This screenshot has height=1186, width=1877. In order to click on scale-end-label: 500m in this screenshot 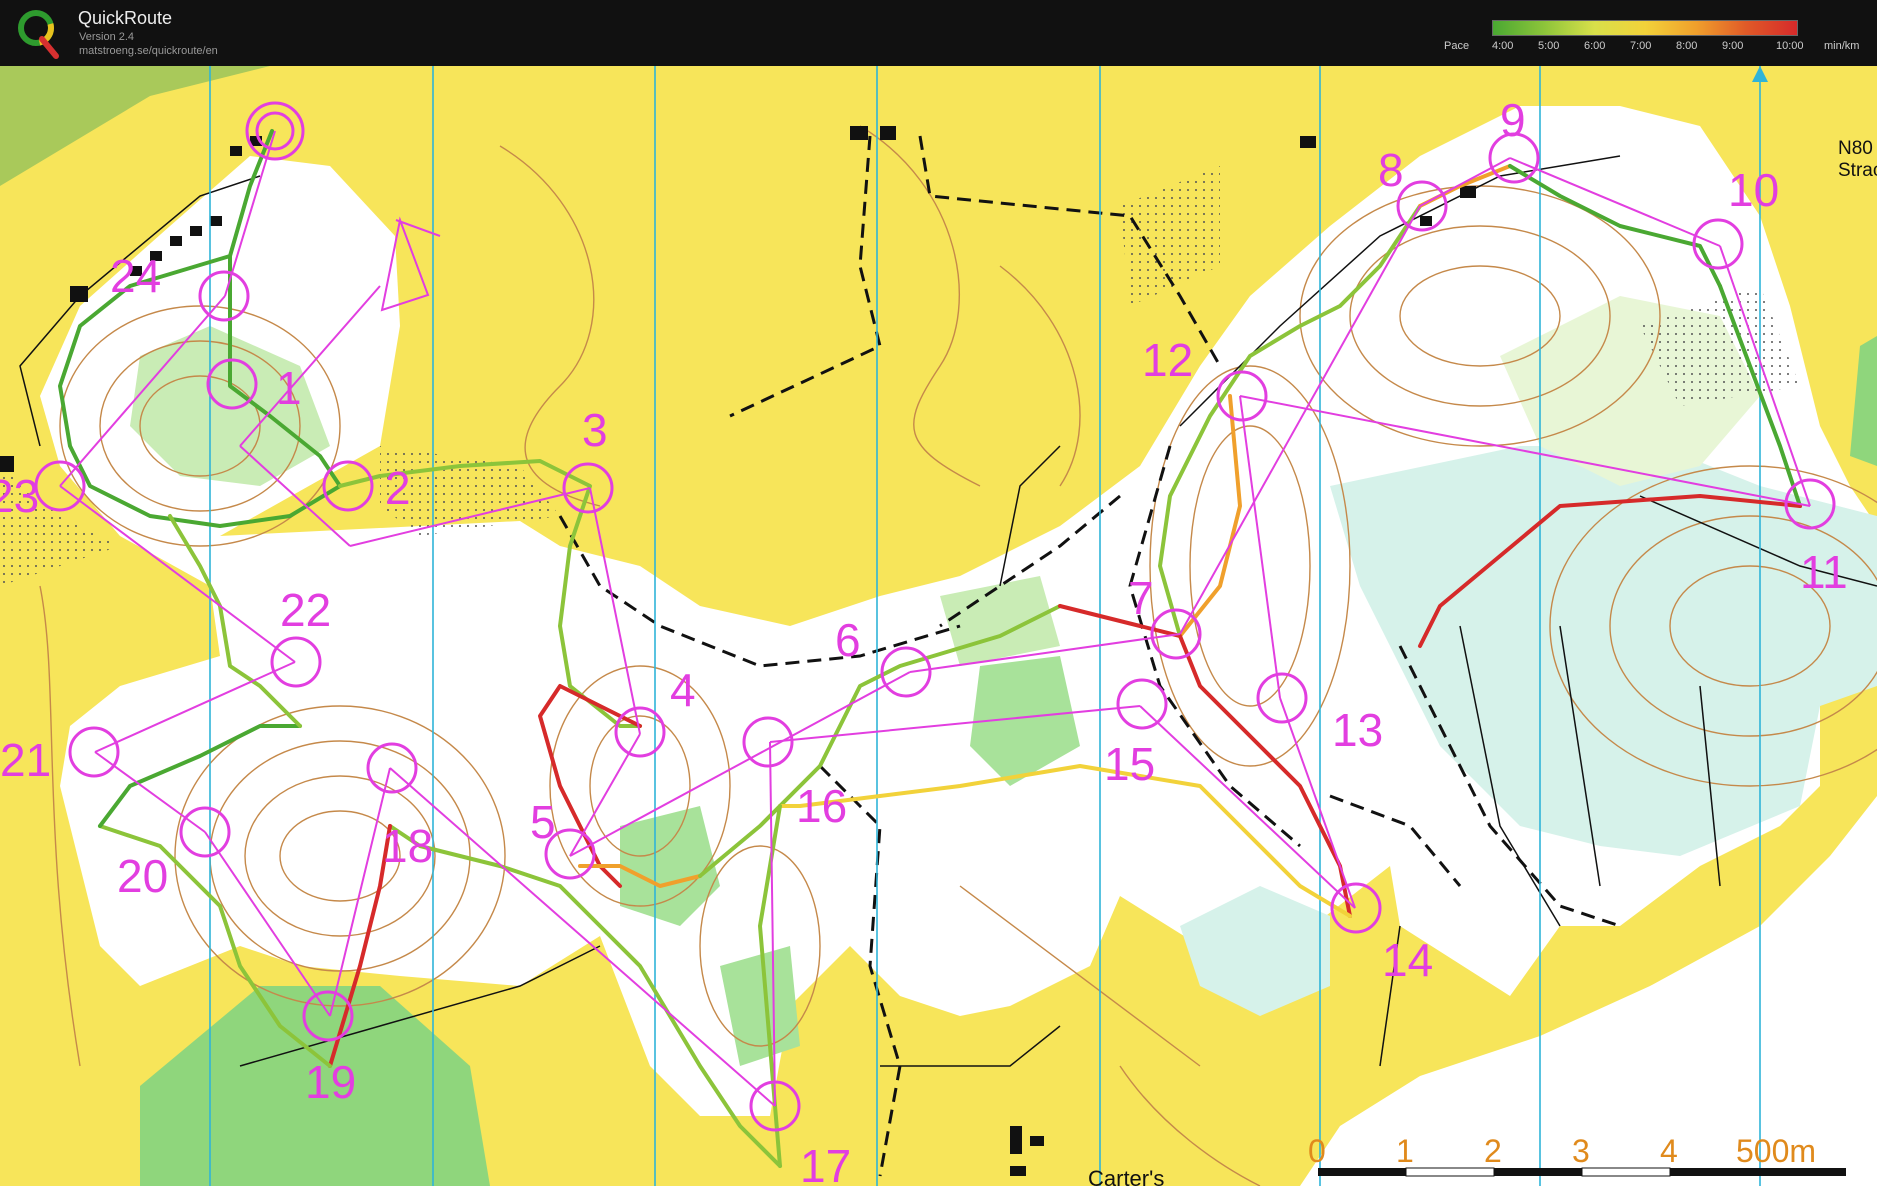, I will do `click(1776, 1151)`.